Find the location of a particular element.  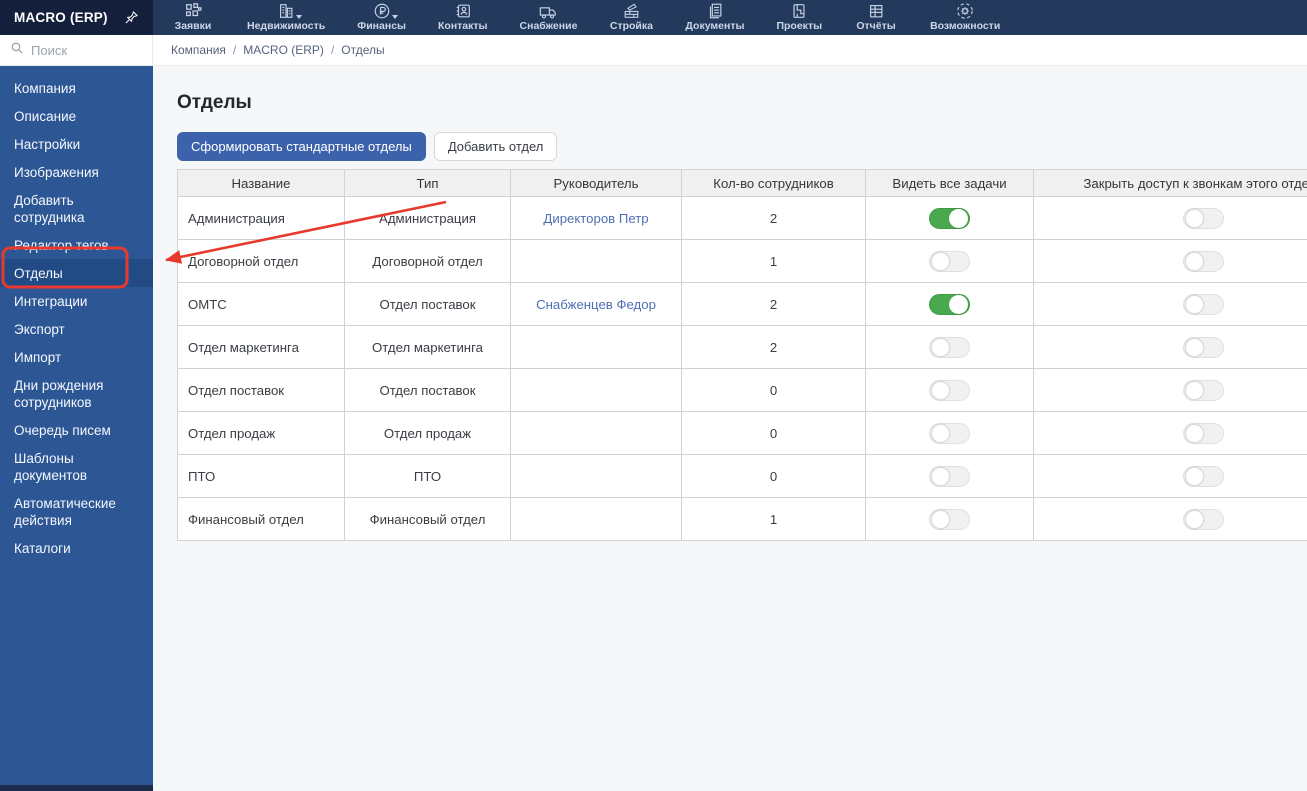

sidebar-item-export: Экспорт is located at coordinates (76, 329).